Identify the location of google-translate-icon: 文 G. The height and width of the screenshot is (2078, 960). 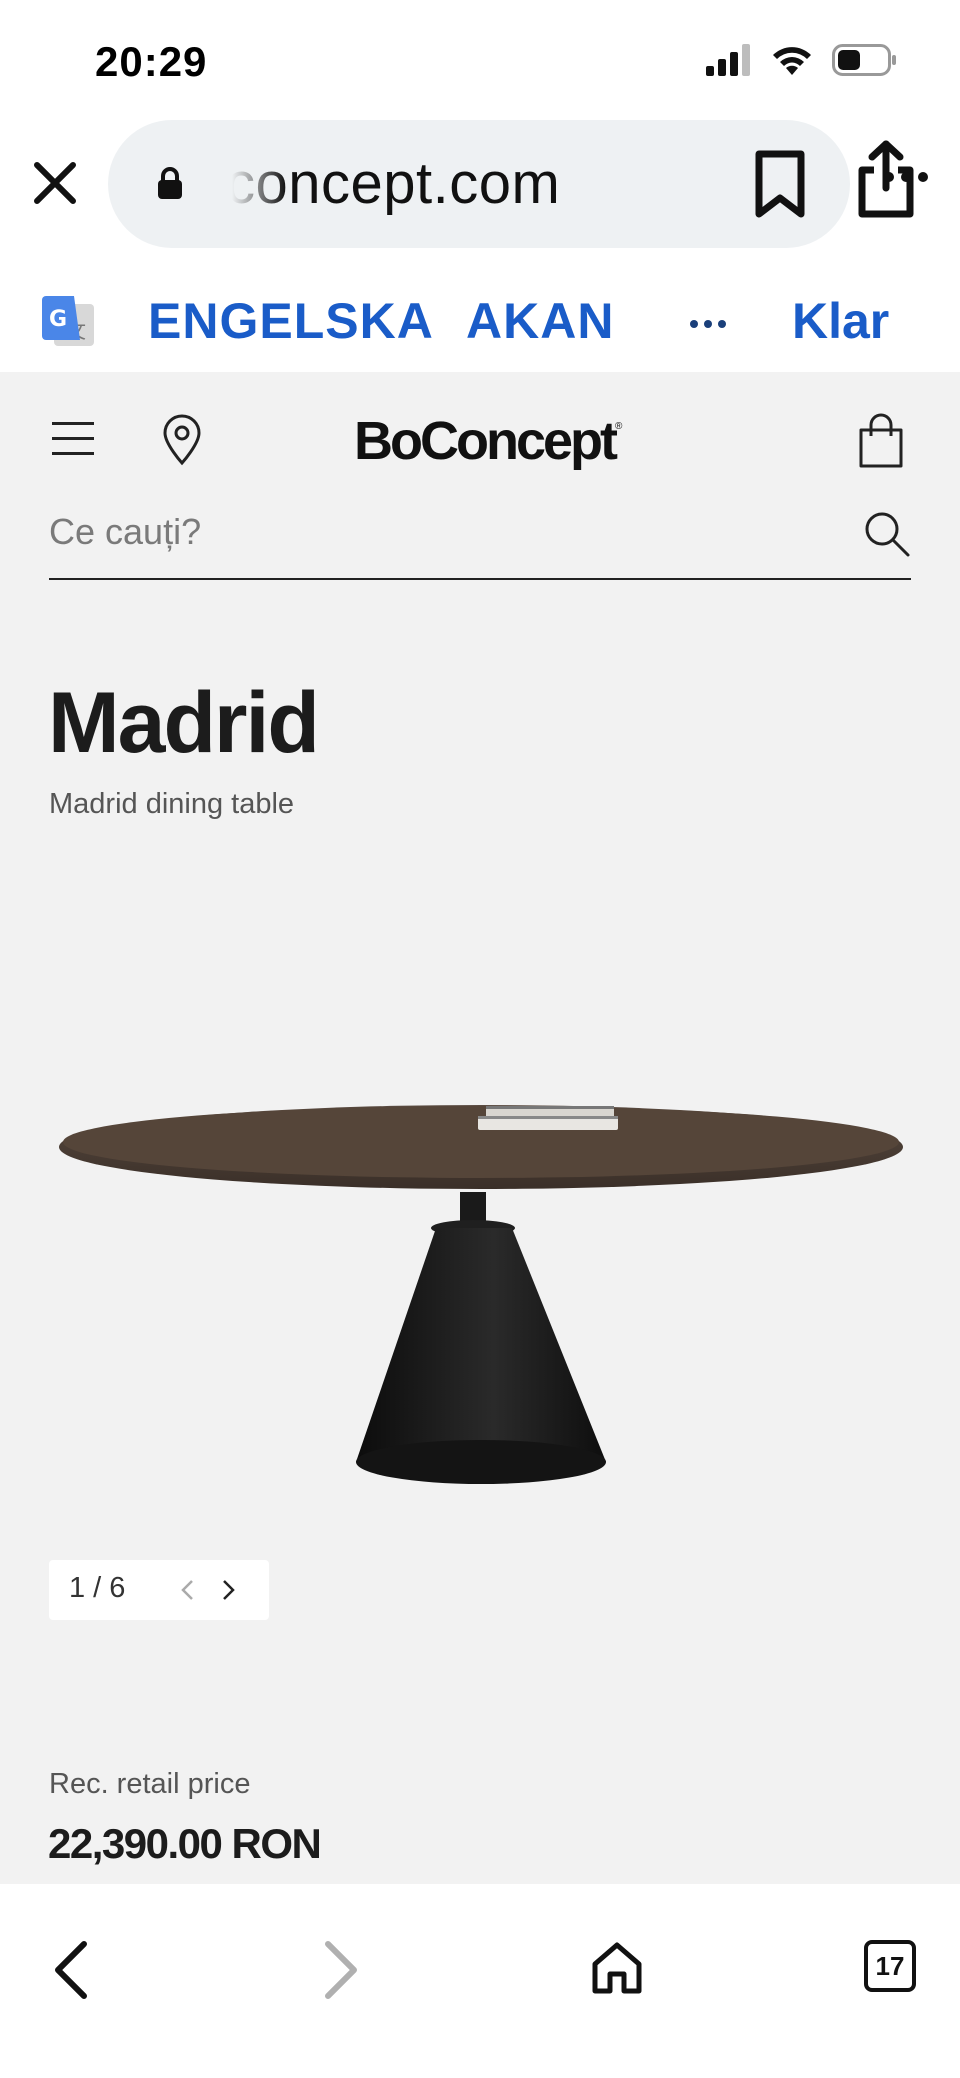
(68, 322).